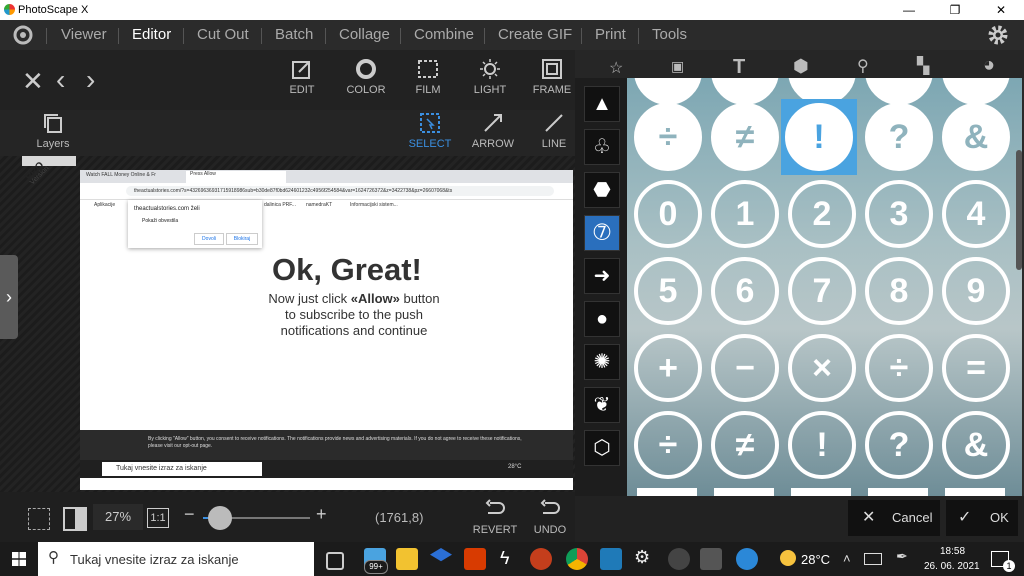  I want to click on menu-tools: Tools, so click(669, 34).